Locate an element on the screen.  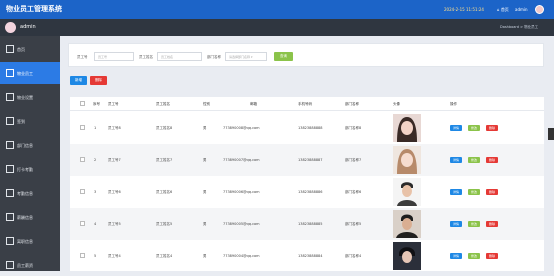
header-avatar: 头像 is located at coordinates (396, 104).